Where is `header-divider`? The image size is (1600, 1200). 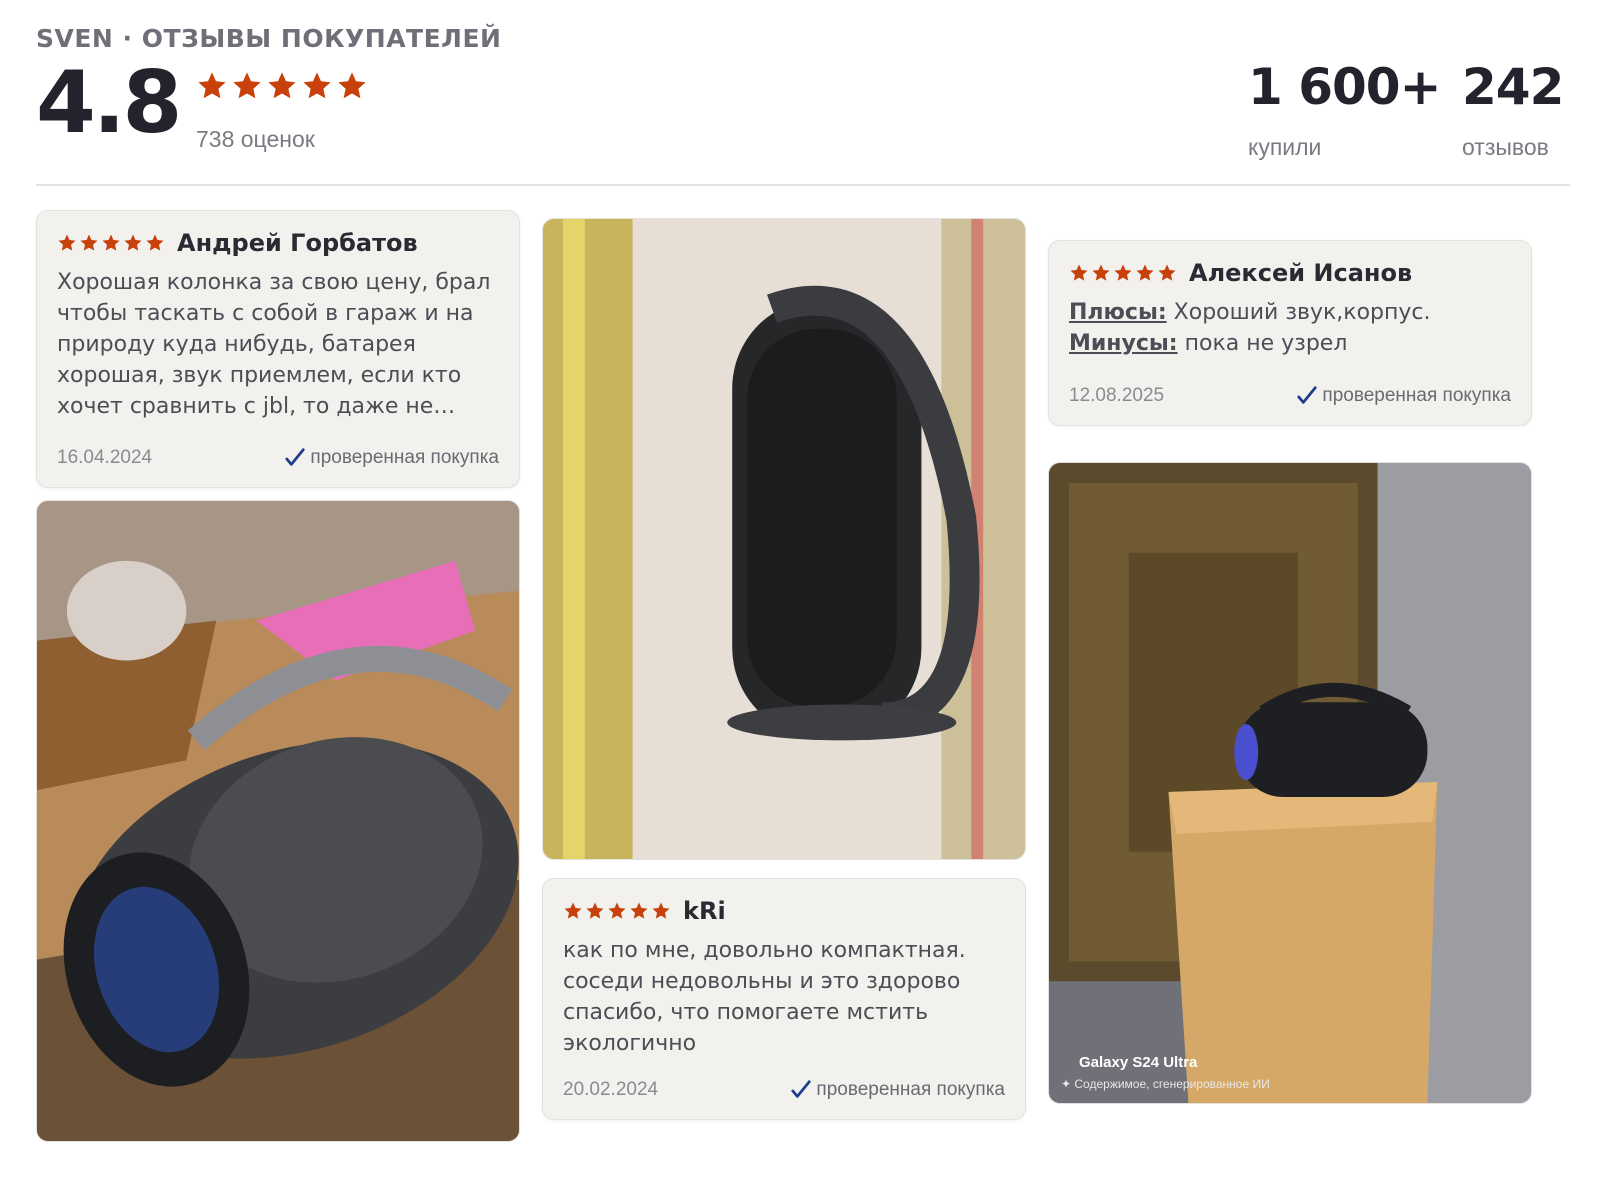 header-divider is located at coordinates (803, 185).